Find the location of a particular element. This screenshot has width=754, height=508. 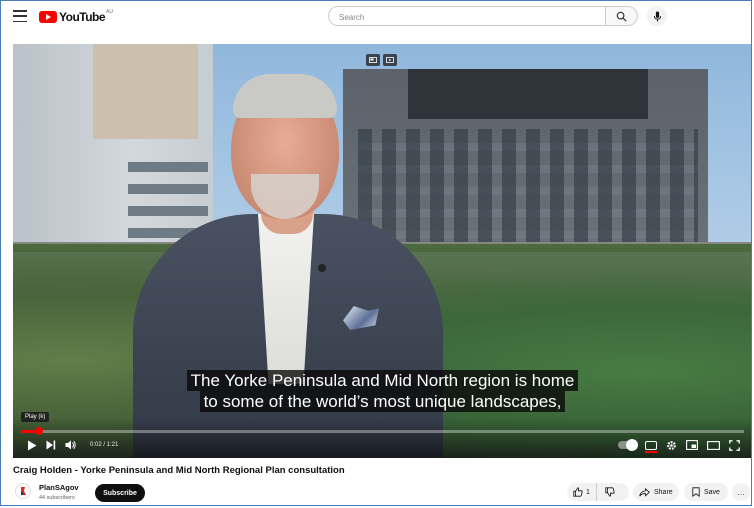

save-button: Save is located at coordinates (706, 492).